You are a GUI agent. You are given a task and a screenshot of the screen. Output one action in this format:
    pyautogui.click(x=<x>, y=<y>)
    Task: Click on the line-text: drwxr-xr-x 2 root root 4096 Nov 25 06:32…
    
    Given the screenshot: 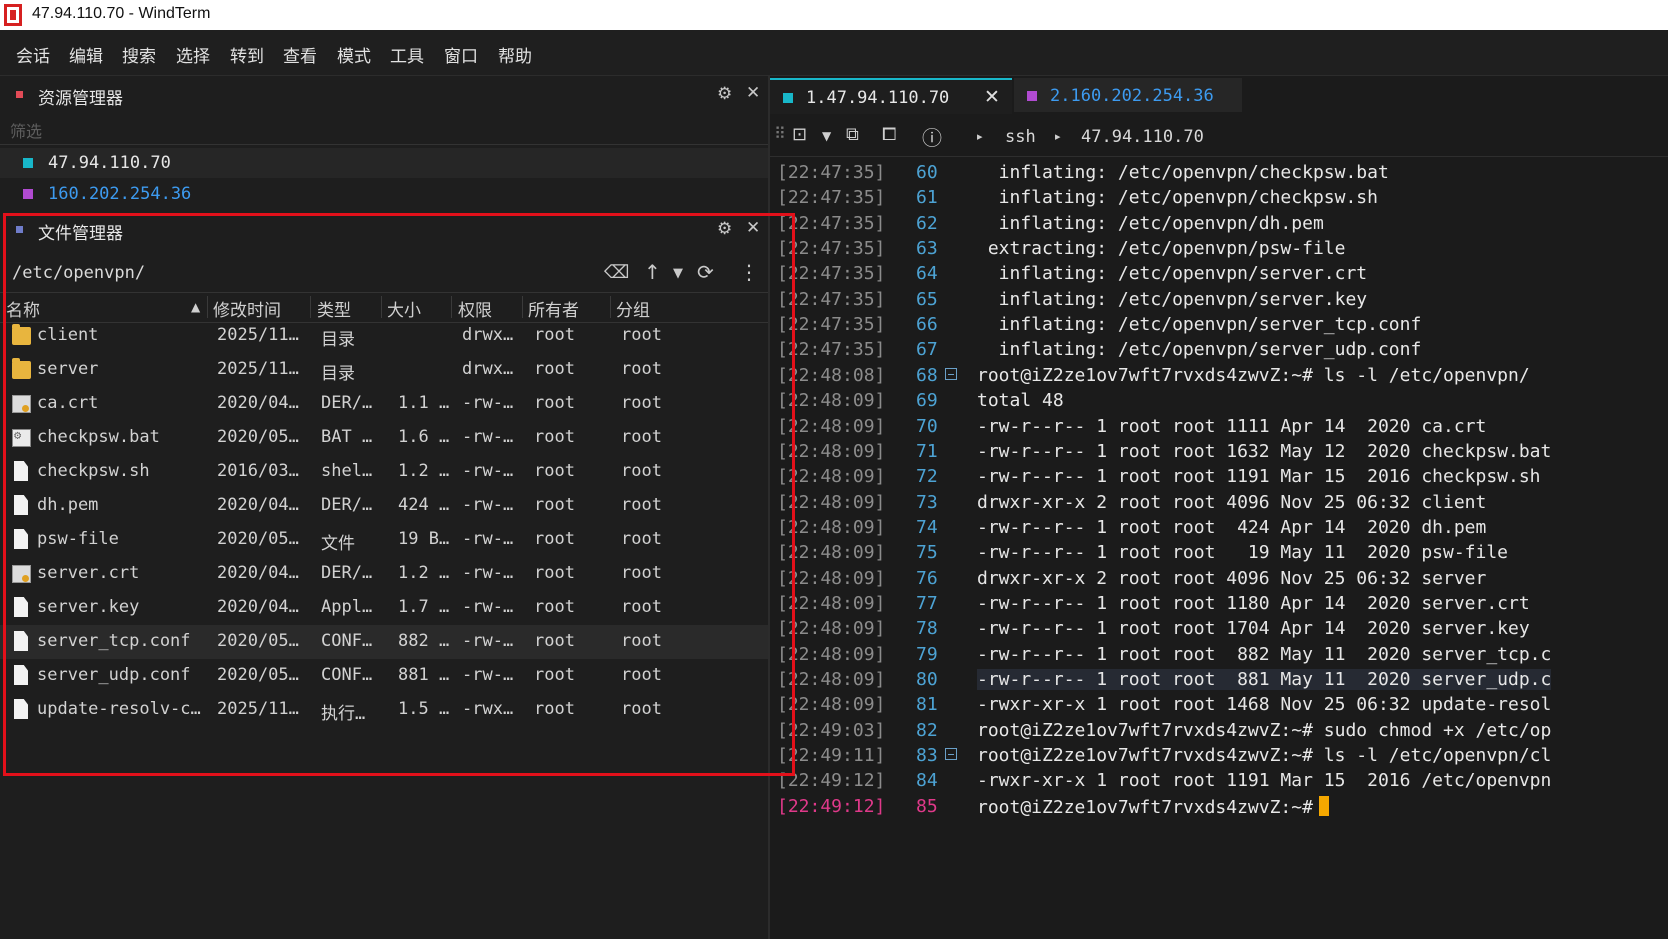 What is the action you would take?
    pyautogui.click(x=1232, y=502)
    